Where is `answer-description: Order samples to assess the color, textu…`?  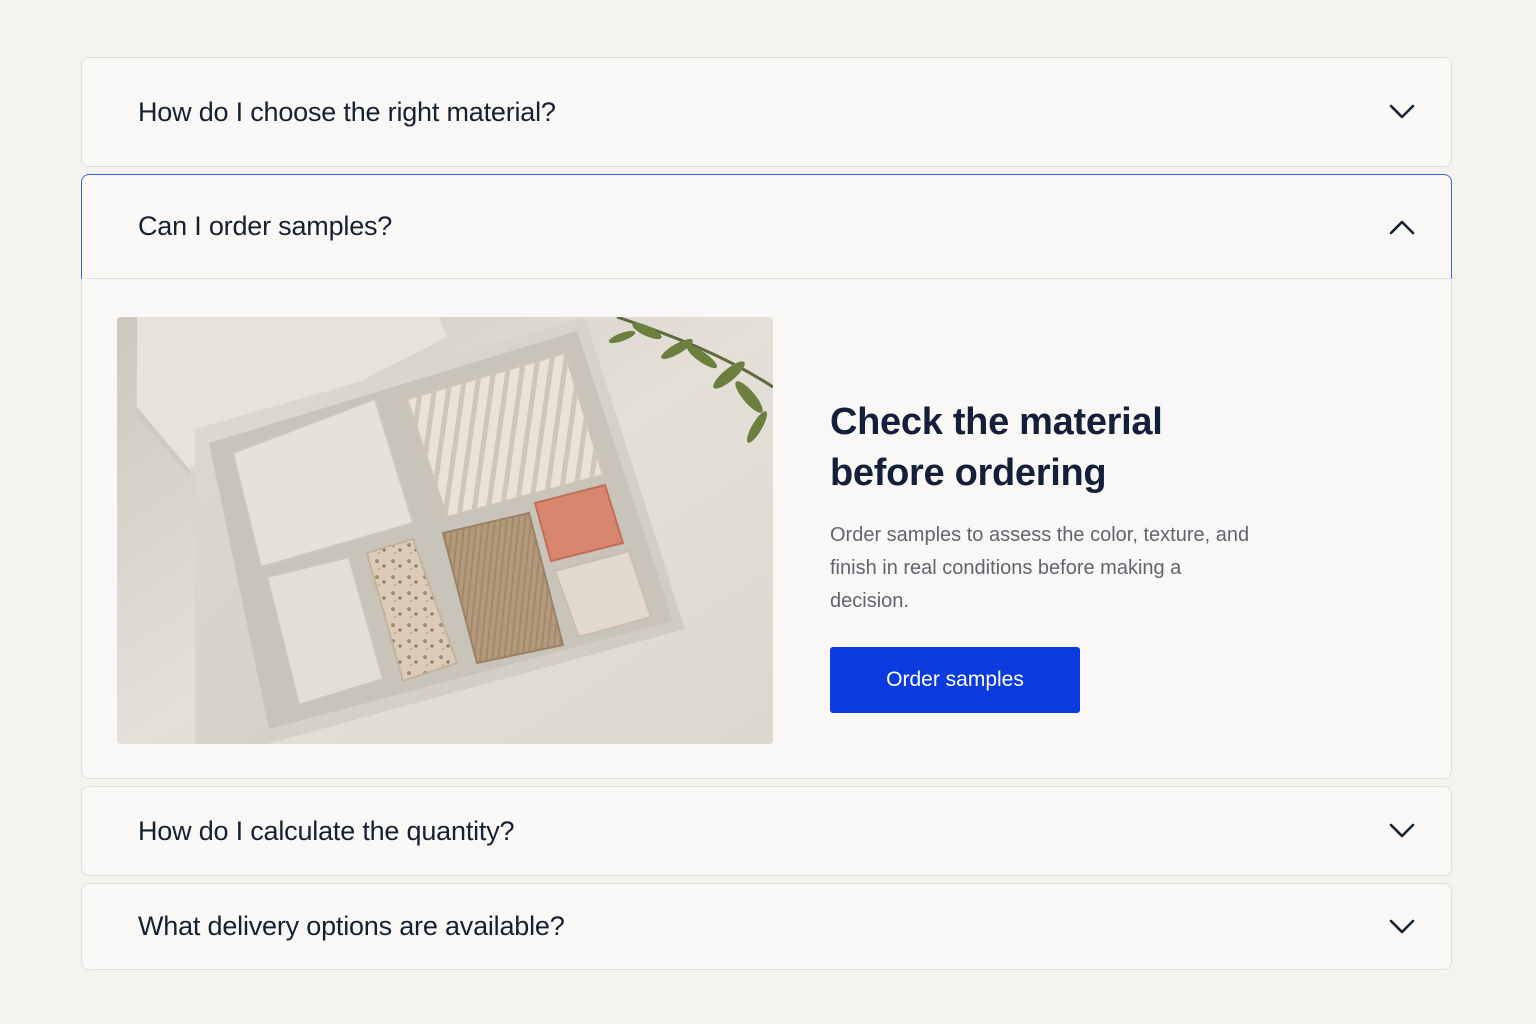
answer-description: Order samples to assess the color, textu… is located at coordinates (1040, 568).